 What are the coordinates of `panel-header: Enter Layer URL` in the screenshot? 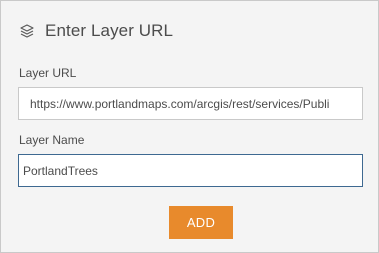 It's located at (95, 31).